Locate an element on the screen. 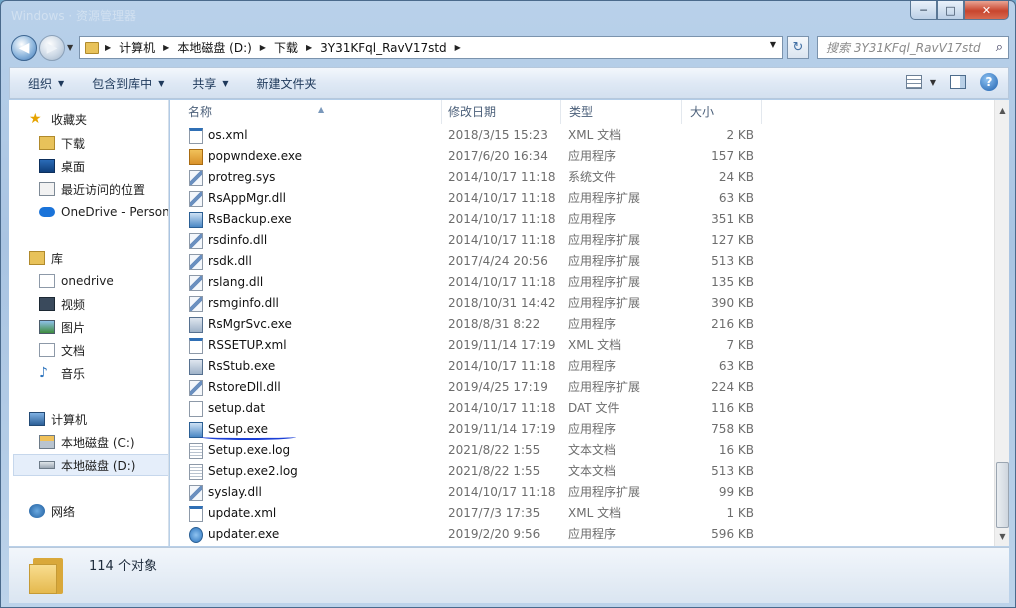 The image size is (1016, 608). search-input: 搜索 3Y31KFql_RavV17std ⌕ is located at coordinates (913, 47).